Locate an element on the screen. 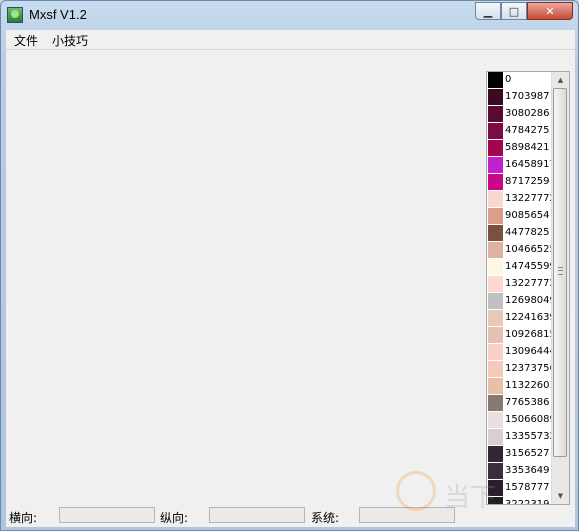 This screenshot has width=579, height=531. palette-item: 8717259 is located at coordinates (519, 182).